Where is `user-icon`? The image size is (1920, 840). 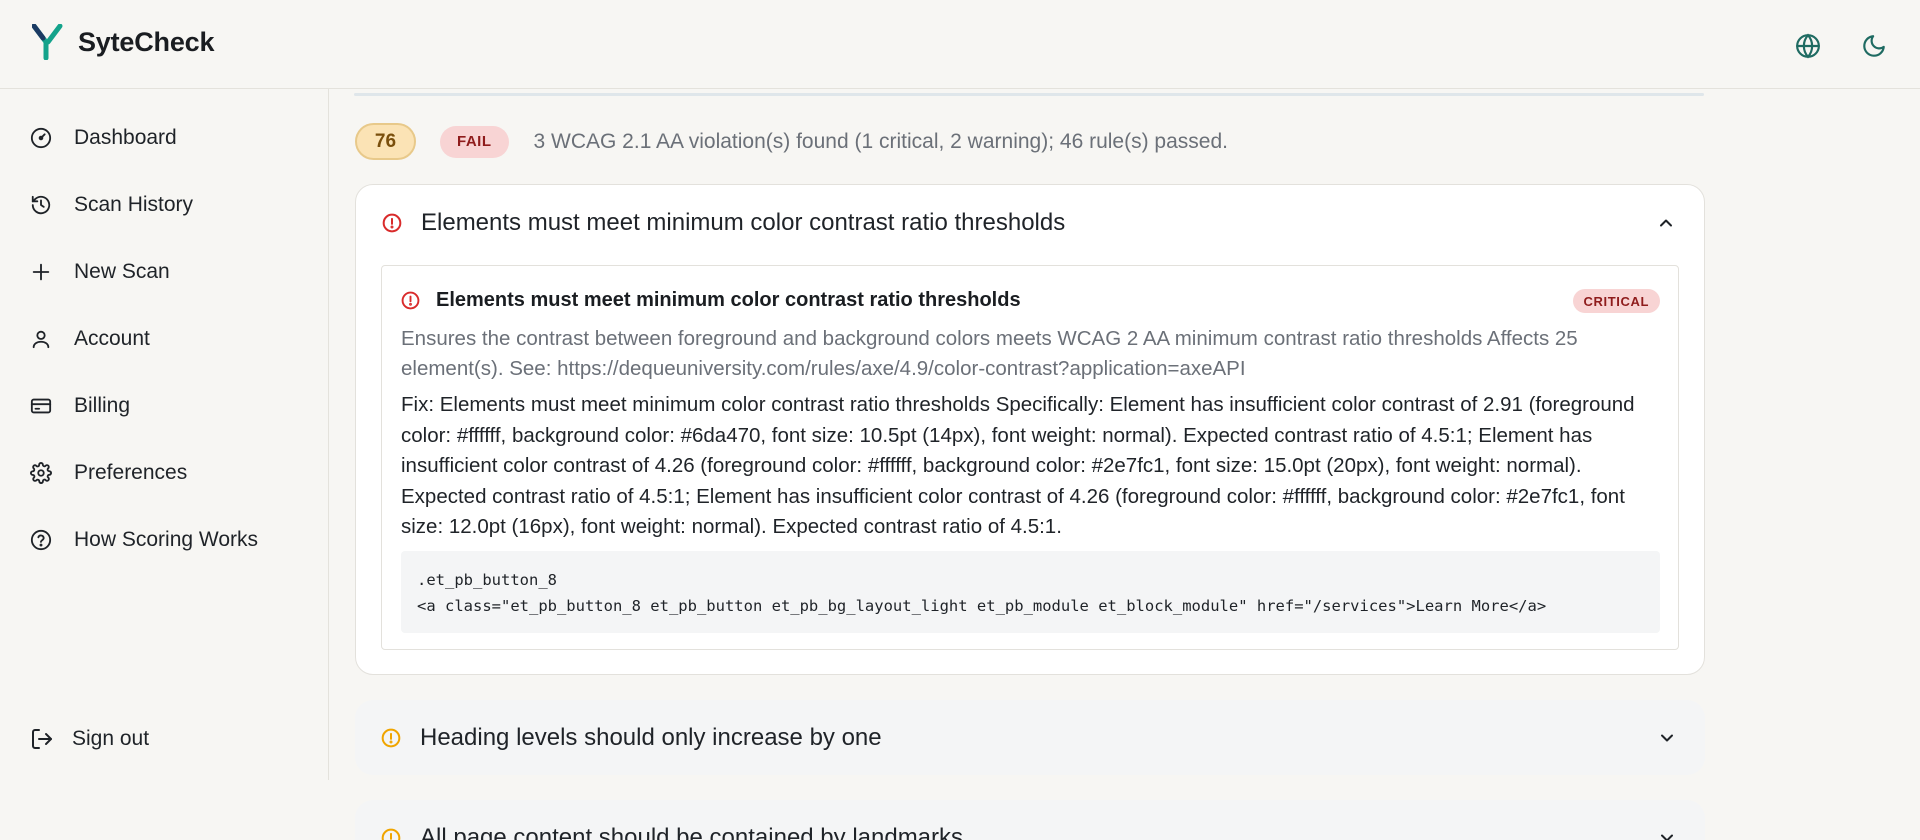
user-icon is located at coordinates (44, 339).